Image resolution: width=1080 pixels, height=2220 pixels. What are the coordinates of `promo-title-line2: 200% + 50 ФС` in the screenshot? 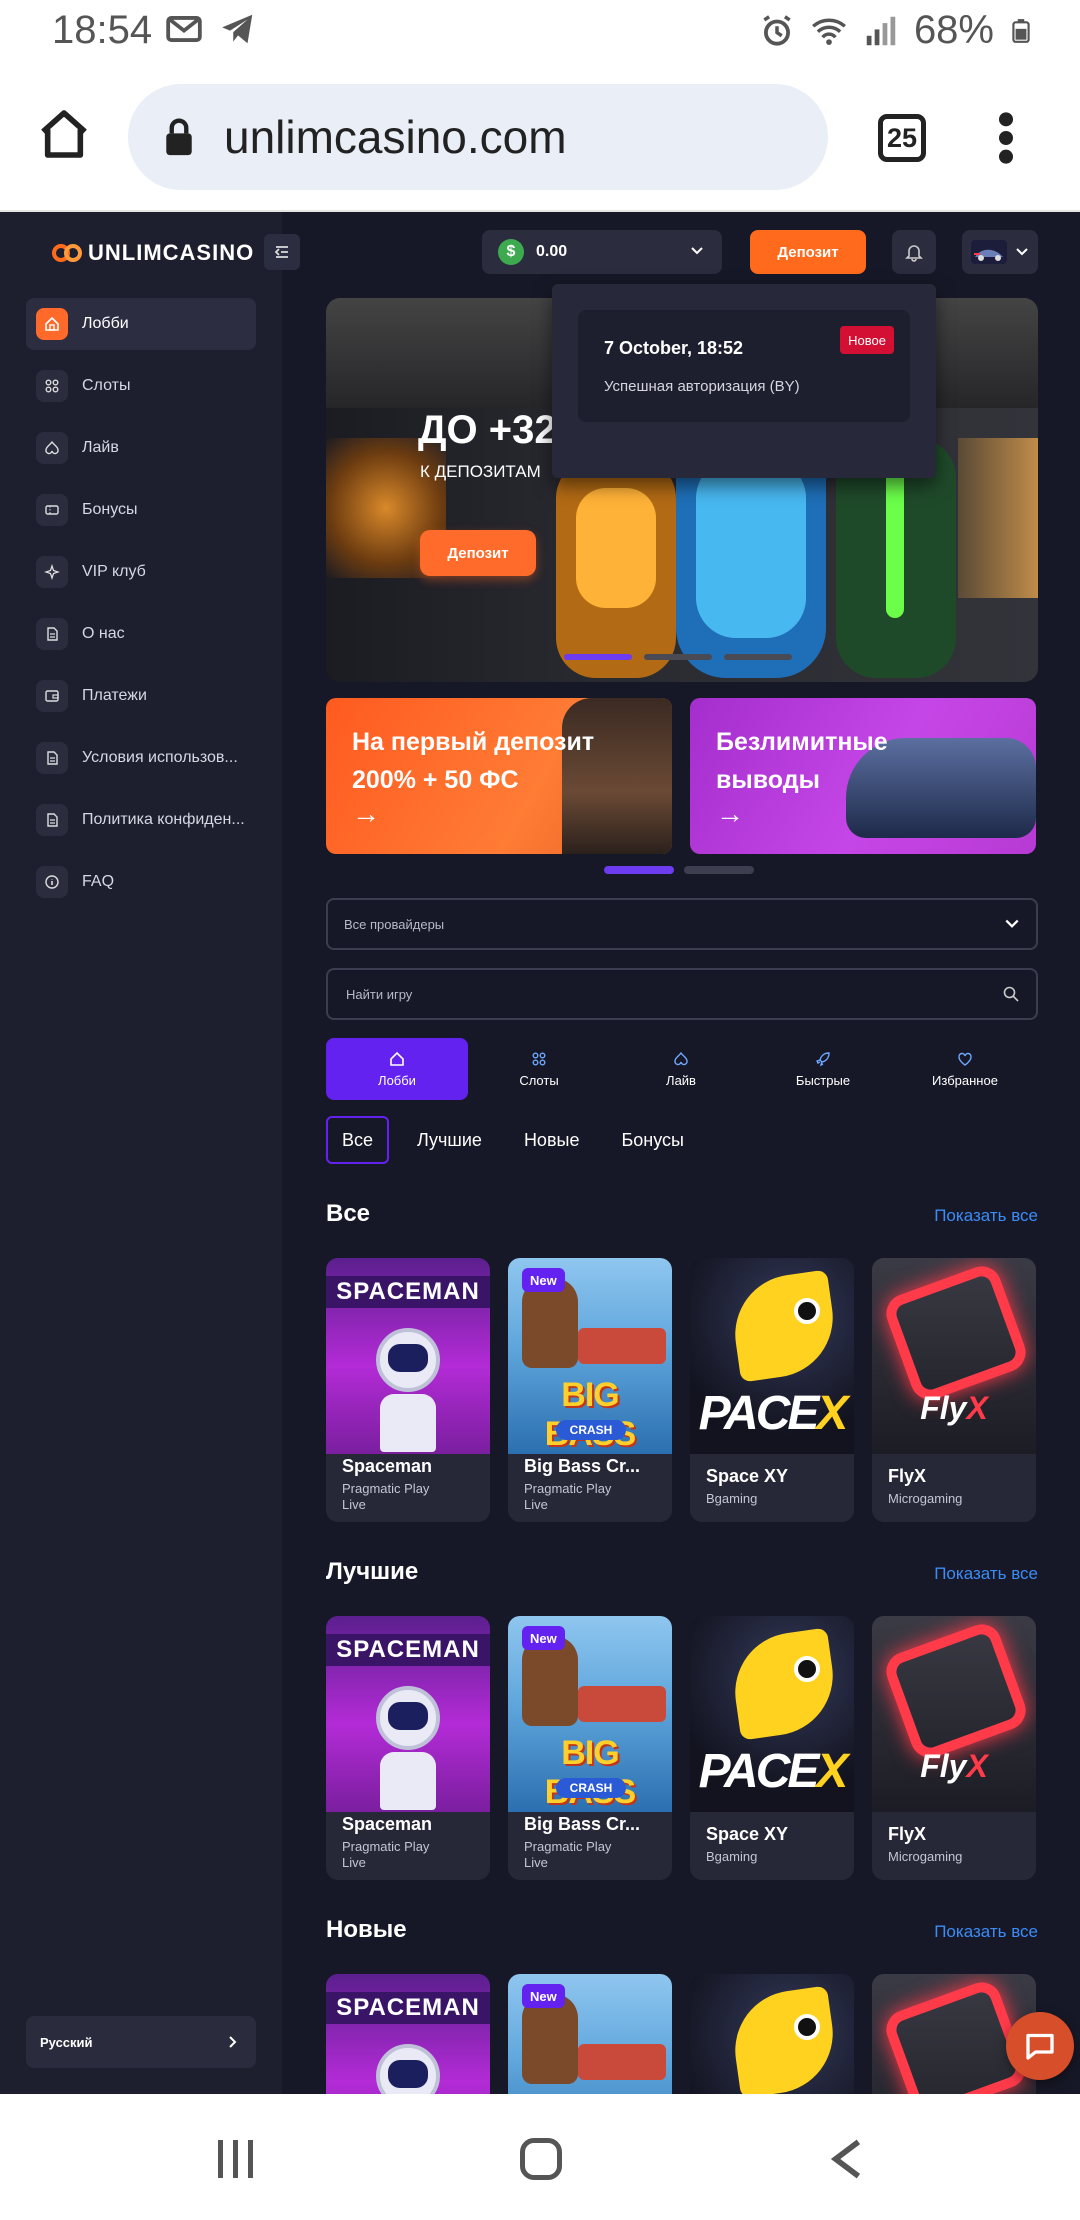 It's located at (435, 779).